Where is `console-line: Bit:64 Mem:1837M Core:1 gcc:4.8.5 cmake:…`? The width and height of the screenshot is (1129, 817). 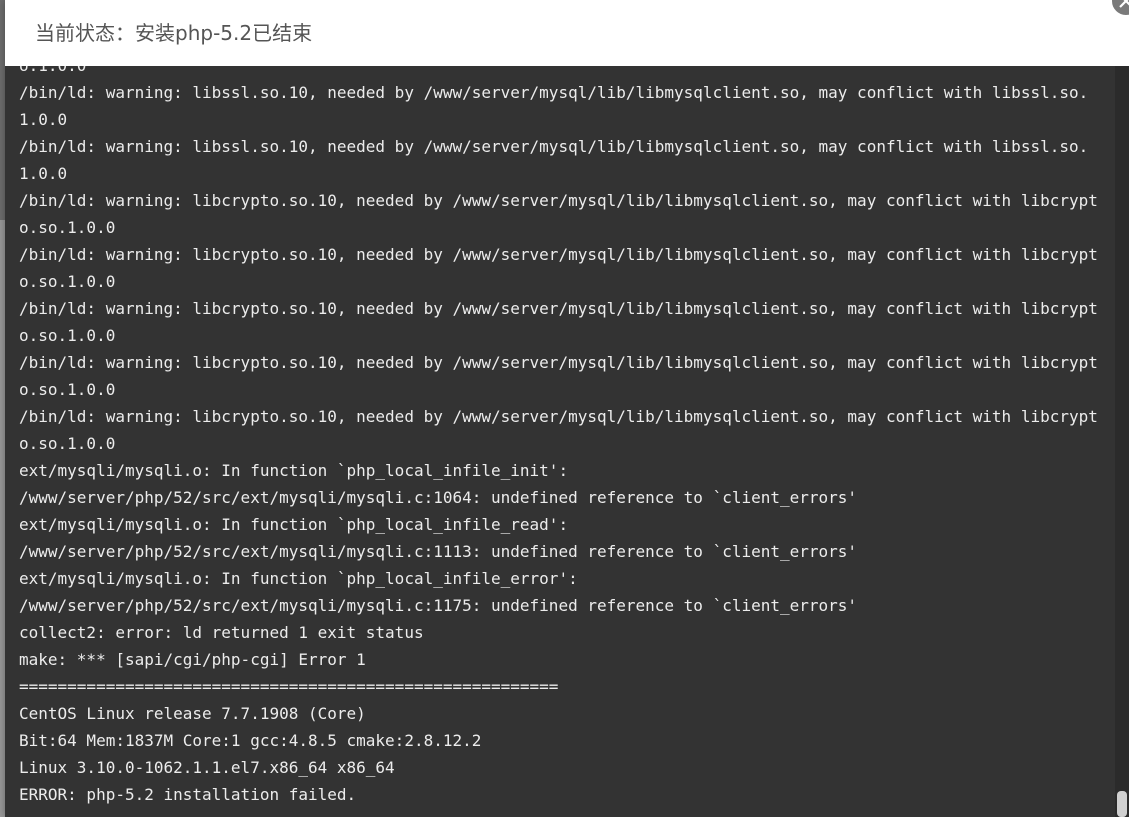
console-line: Bit:64 Mem:1837M Core:1 gcc:4.8.5 cmake:… is located at coordinates (250, 740).